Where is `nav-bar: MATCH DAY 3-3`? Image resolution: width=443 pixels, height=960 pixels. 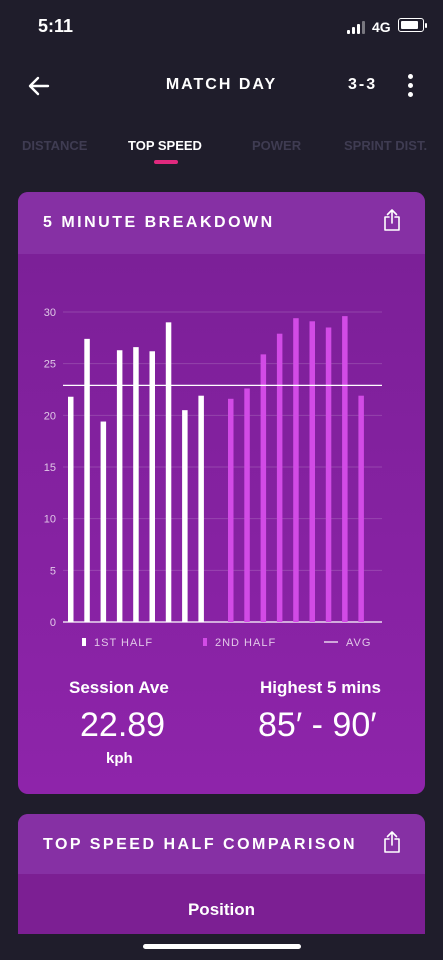 nav-bar: MATCH DAY 3-3 is located at coordinates (221, 85).